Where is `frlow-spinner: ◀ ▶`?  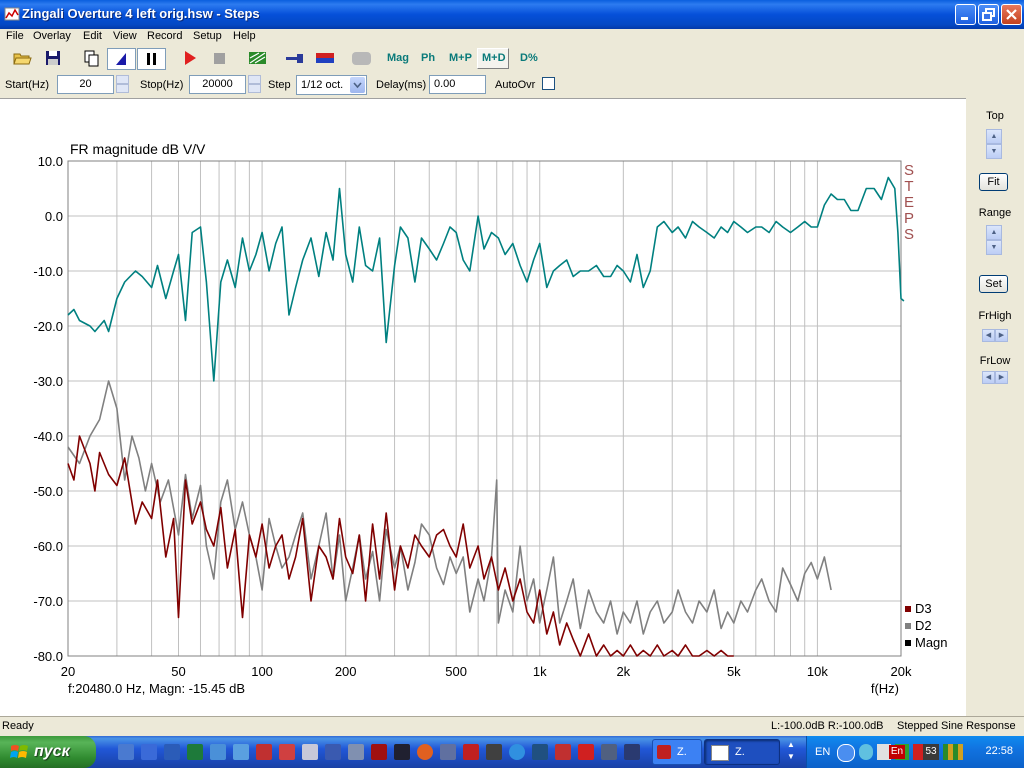
frlow-spinner: ◀ ▶ is located at coordinates (995, 377).